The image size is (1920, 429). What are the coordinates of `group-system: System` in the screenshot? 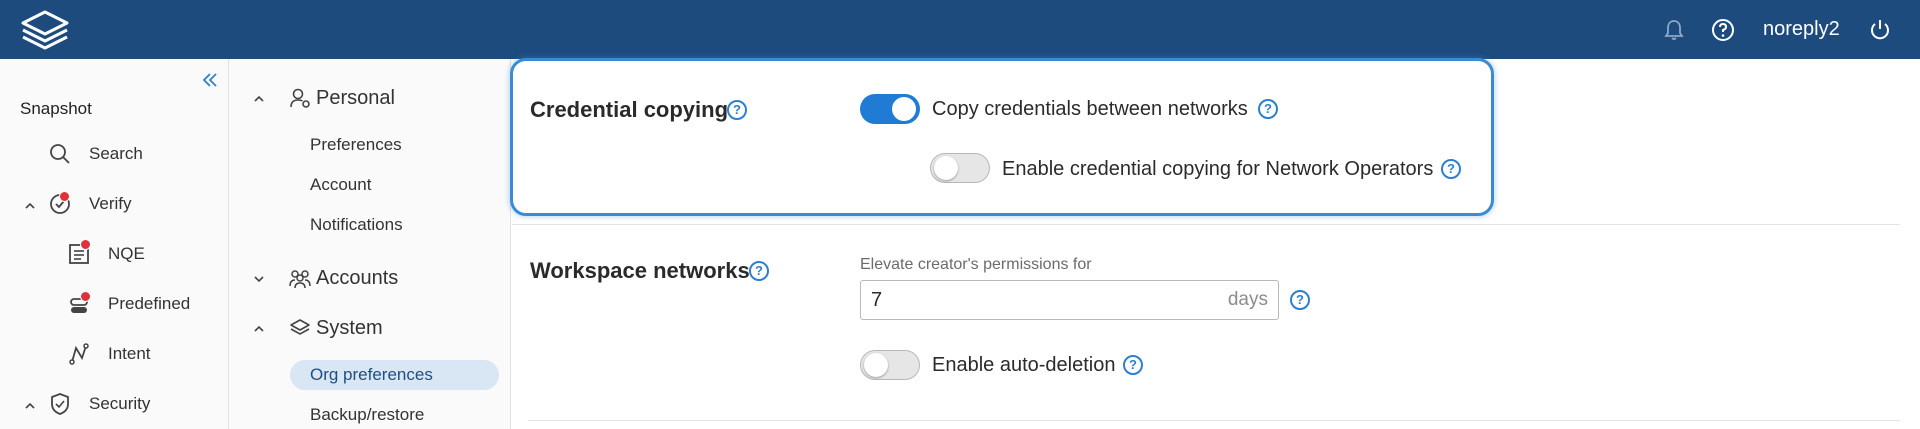 It's located at (335, 328).